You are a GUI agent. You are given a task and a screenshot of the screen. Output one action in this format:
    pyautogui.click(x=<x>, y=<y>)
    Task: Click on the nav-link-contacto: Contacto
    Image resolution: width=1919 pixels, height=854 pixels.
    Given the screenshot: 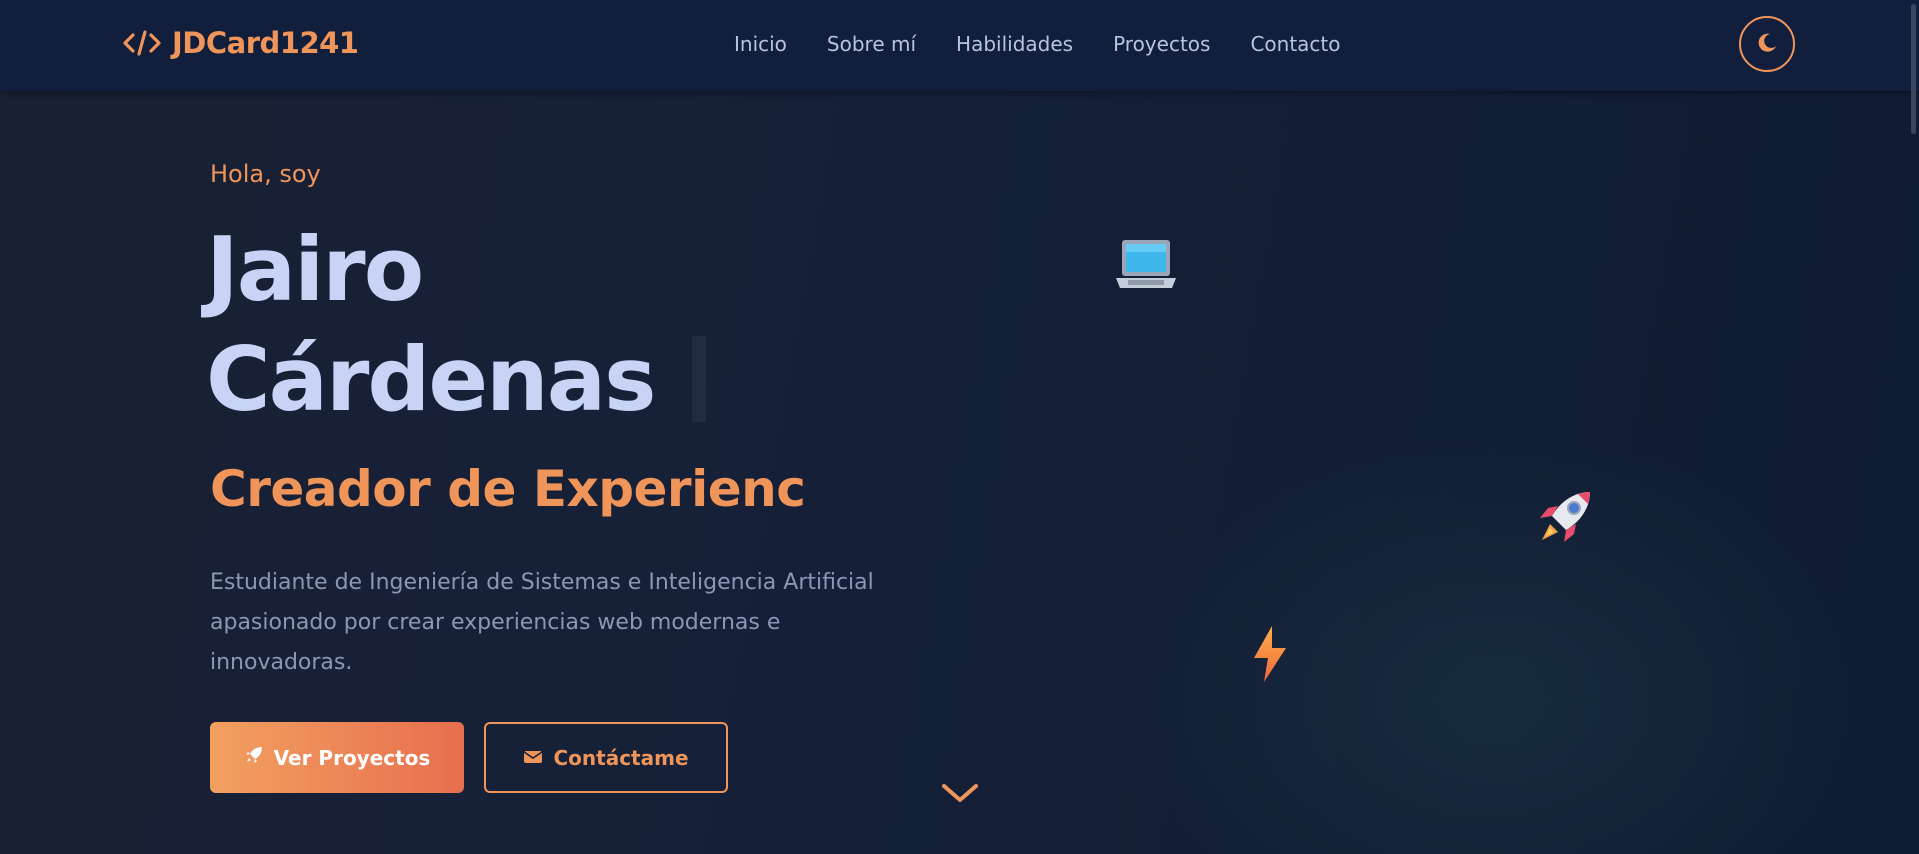 What is the action you would take?
    pyautogui.click(x=1295, y=44)
    